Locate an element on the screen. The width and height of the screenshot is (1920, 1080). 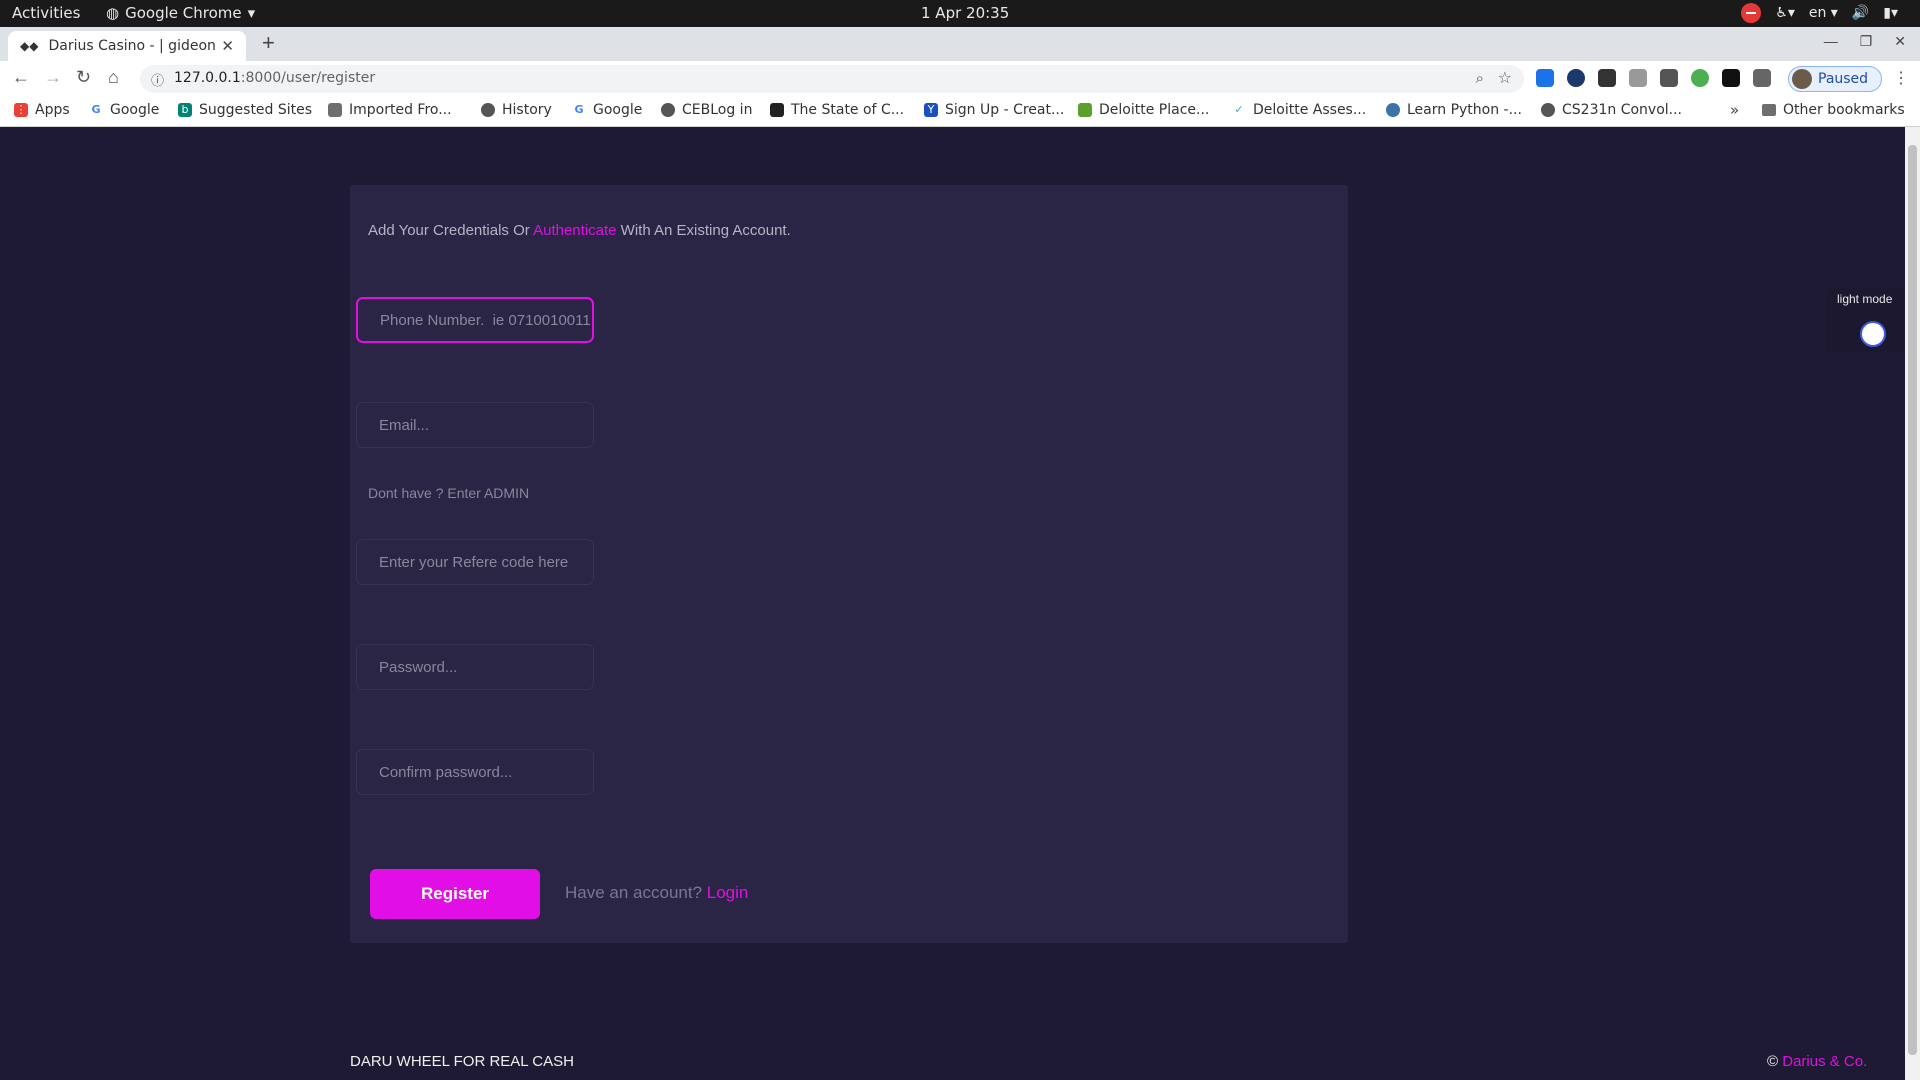
theme-toggle-switch is located at coordinates (1873, 334).